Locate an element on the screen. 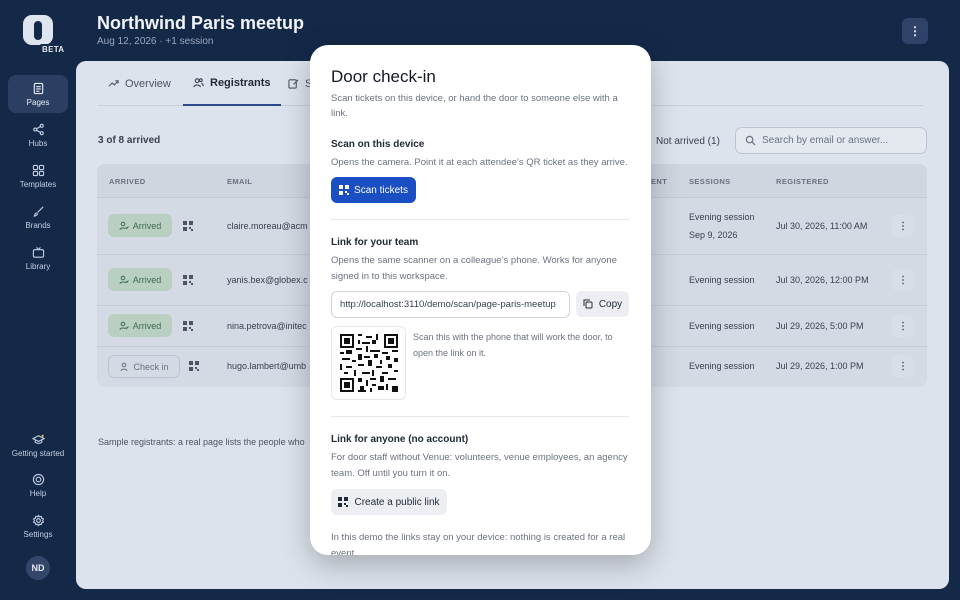 The width and height of the screenshot is (960, 600). tab-registrants: Registrants is located at coordinates (232, 83).